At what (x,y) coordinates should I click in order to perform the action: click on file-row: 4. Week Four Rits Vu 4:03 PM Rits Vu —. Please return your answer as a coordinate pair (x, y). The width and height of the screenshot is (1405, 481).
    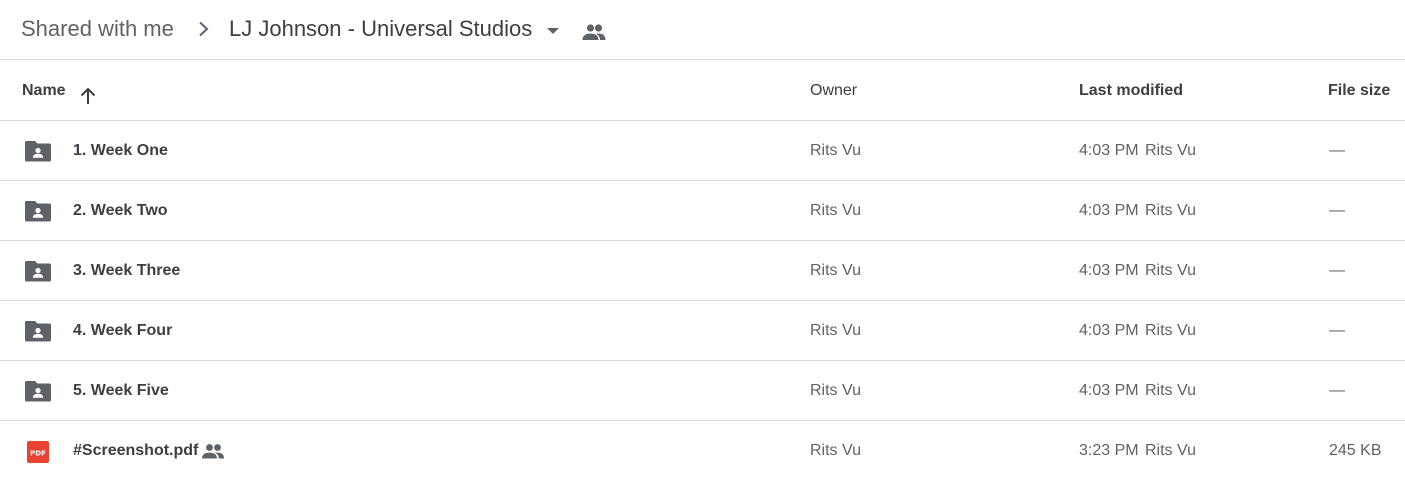
    Looking at the image, I should click on (702, 331).